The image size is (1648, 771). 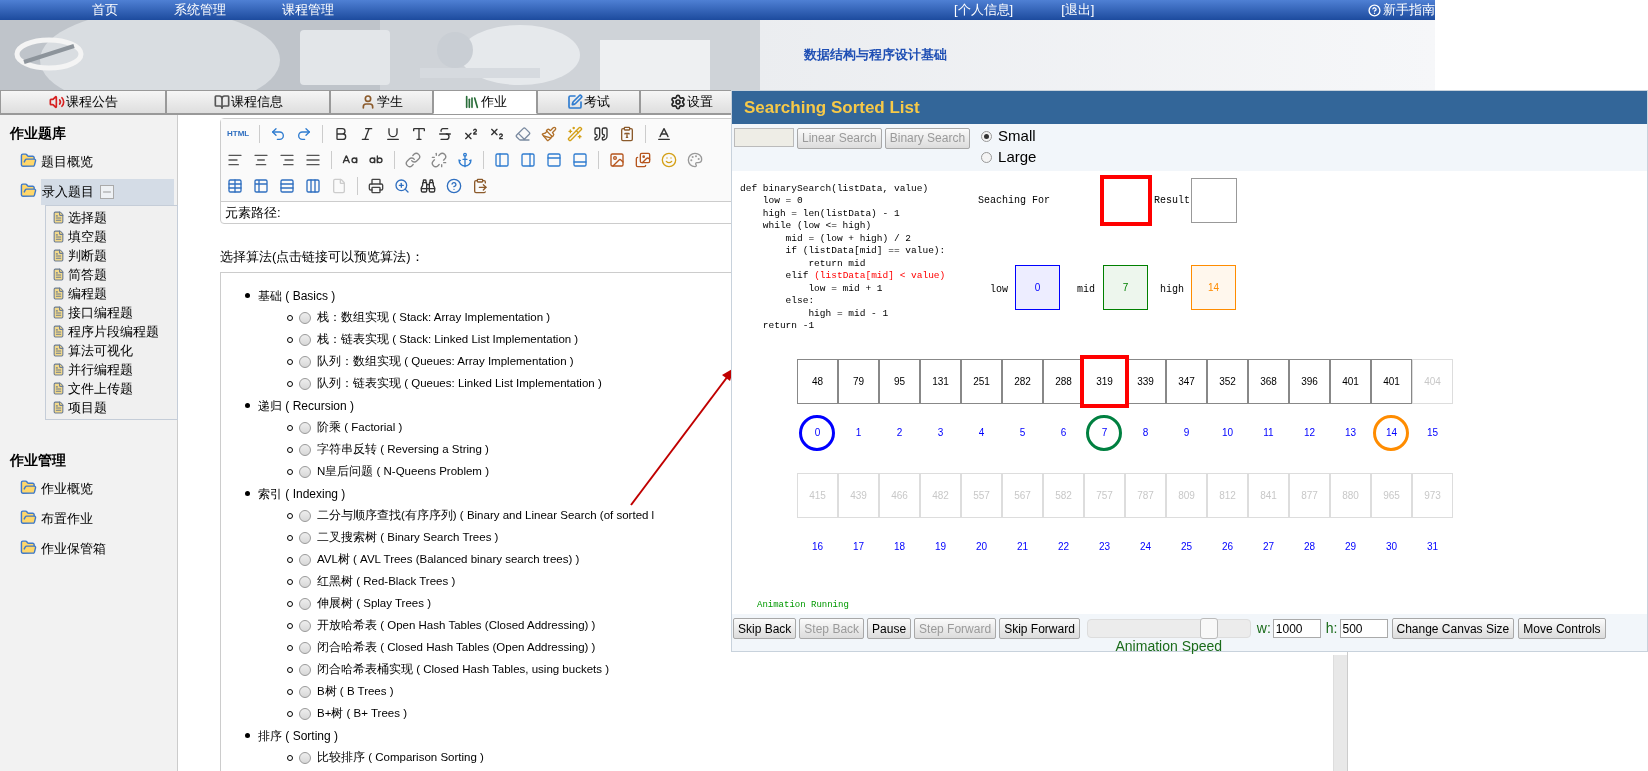 What do you see at coordinates (1186, 547) in the screenshot?
I see `index-label: 25` at bounding box center [1186, 547].